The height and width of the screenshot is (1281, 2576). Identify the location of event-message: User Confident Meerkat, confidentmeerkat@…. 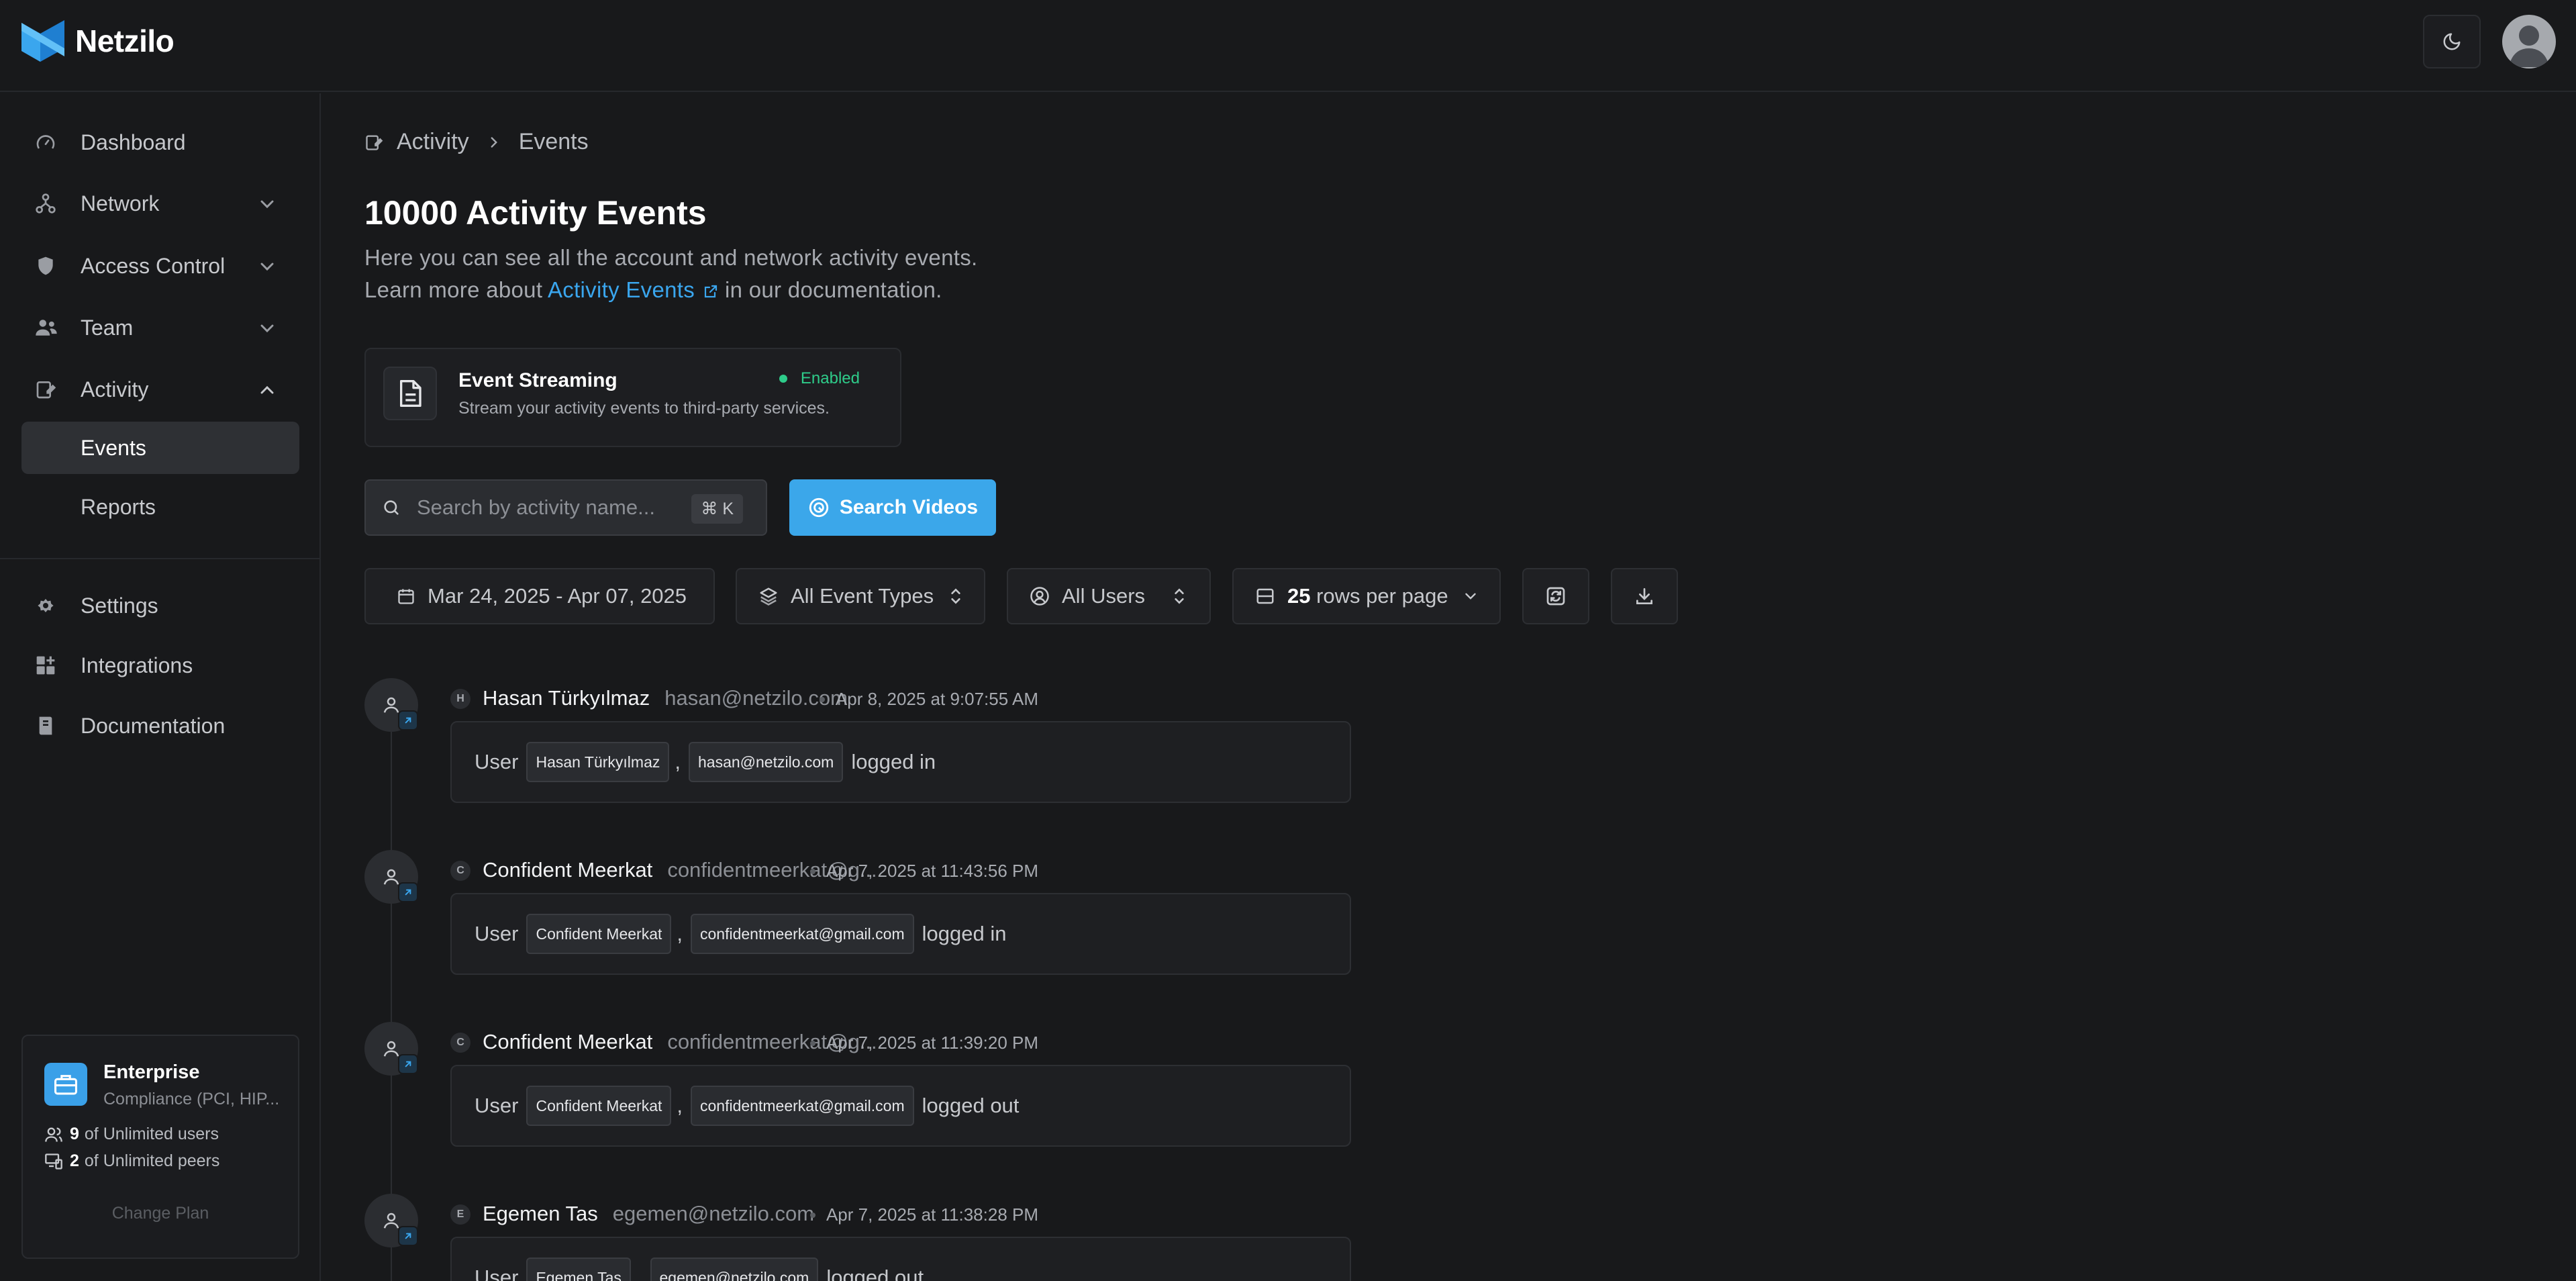
(900, 1106).